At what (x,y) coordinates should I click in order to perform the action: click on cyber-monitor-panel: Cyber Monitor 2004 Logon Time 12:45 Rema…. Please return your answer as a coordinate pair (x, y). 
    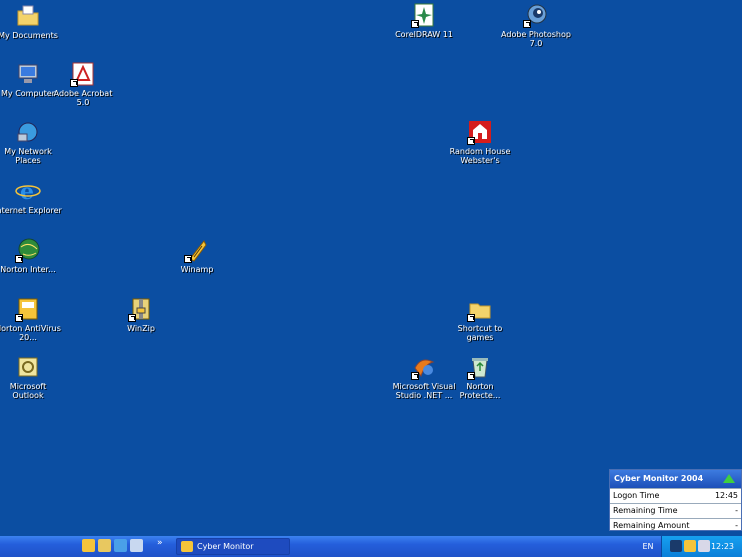
    Looking at the image, I should click on (675, 500).